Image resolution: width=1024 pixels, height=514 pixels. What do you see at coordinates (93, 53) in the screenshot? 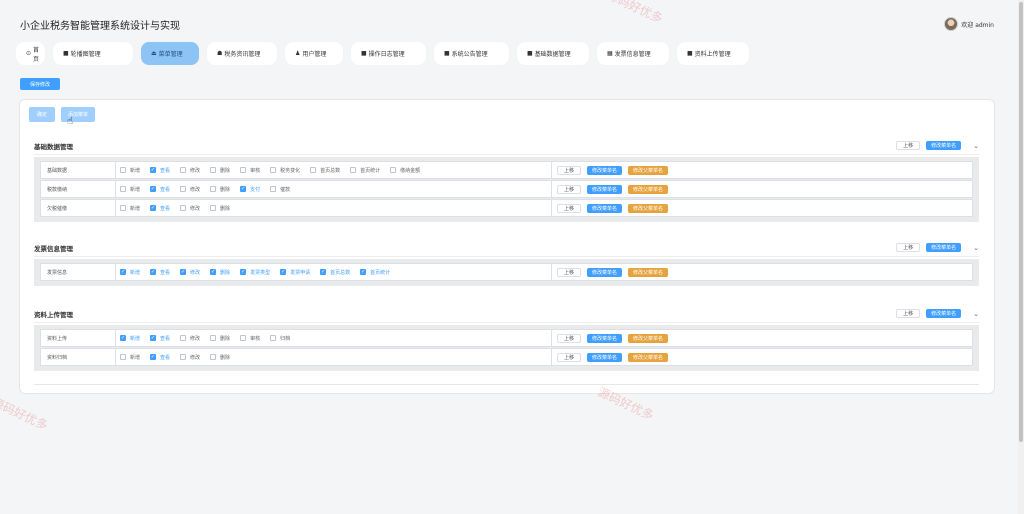
I see `nav-item-image: ■ 轮播图管理` at bounding box center [93, 53].